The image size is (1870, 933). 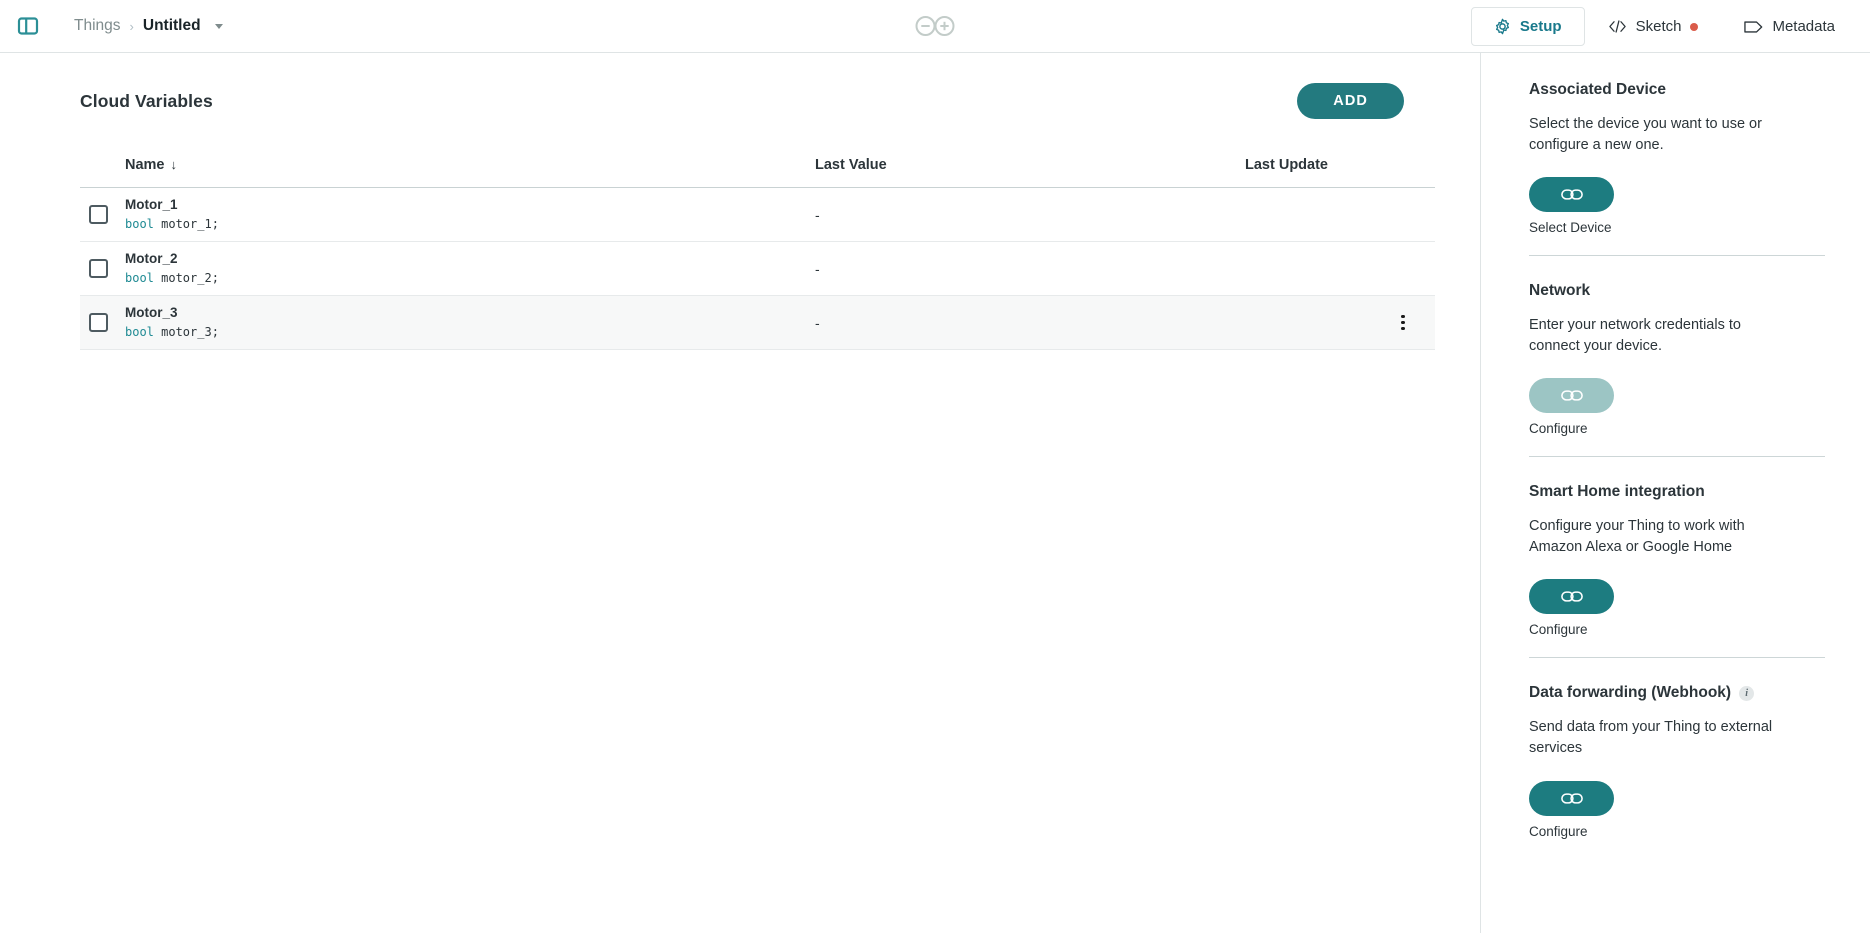 I want to click on sketch-unsaved-indicator, so click(x=1694, y=26).